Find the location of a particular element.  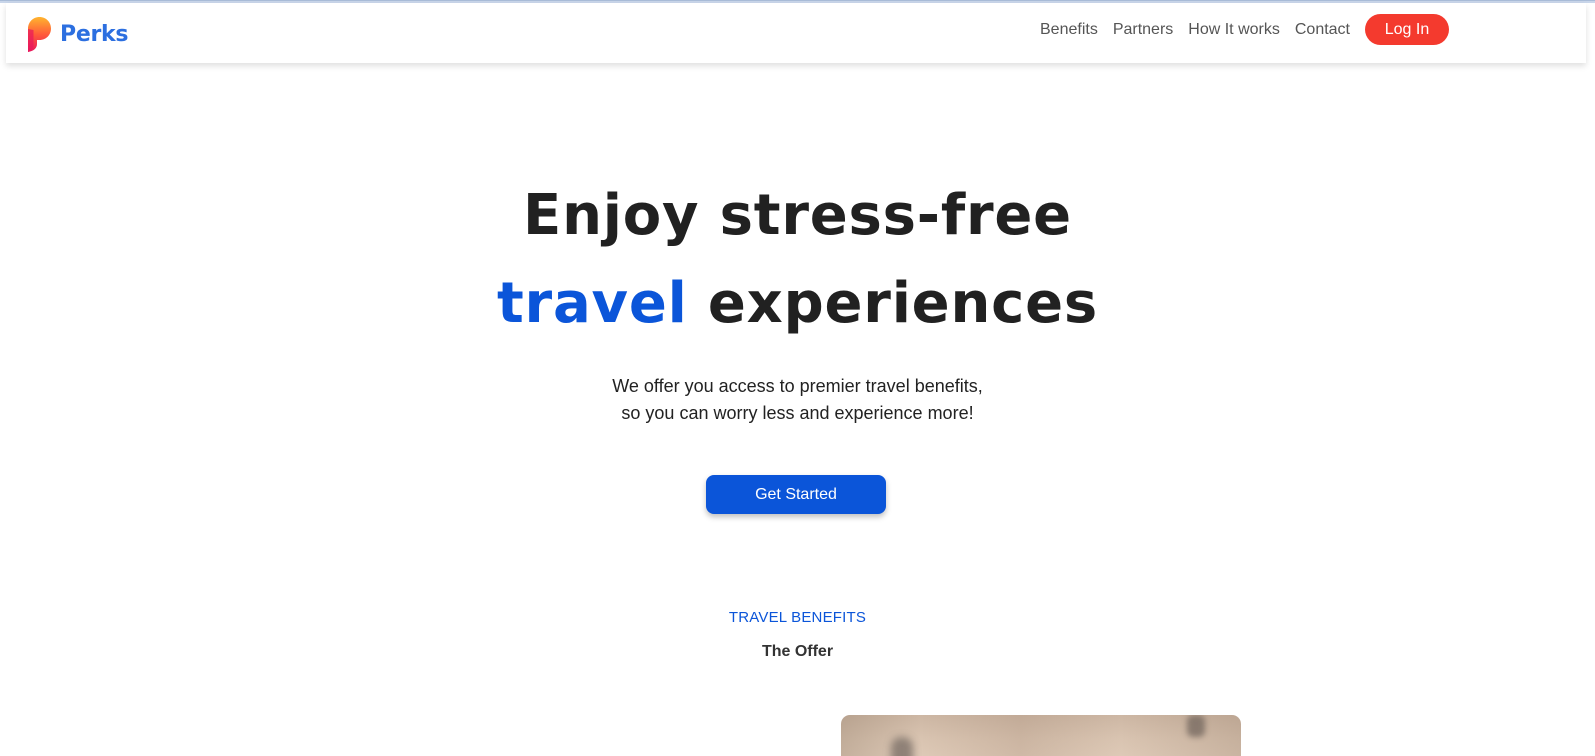

offer-image is located at coordinates (1041, 735).